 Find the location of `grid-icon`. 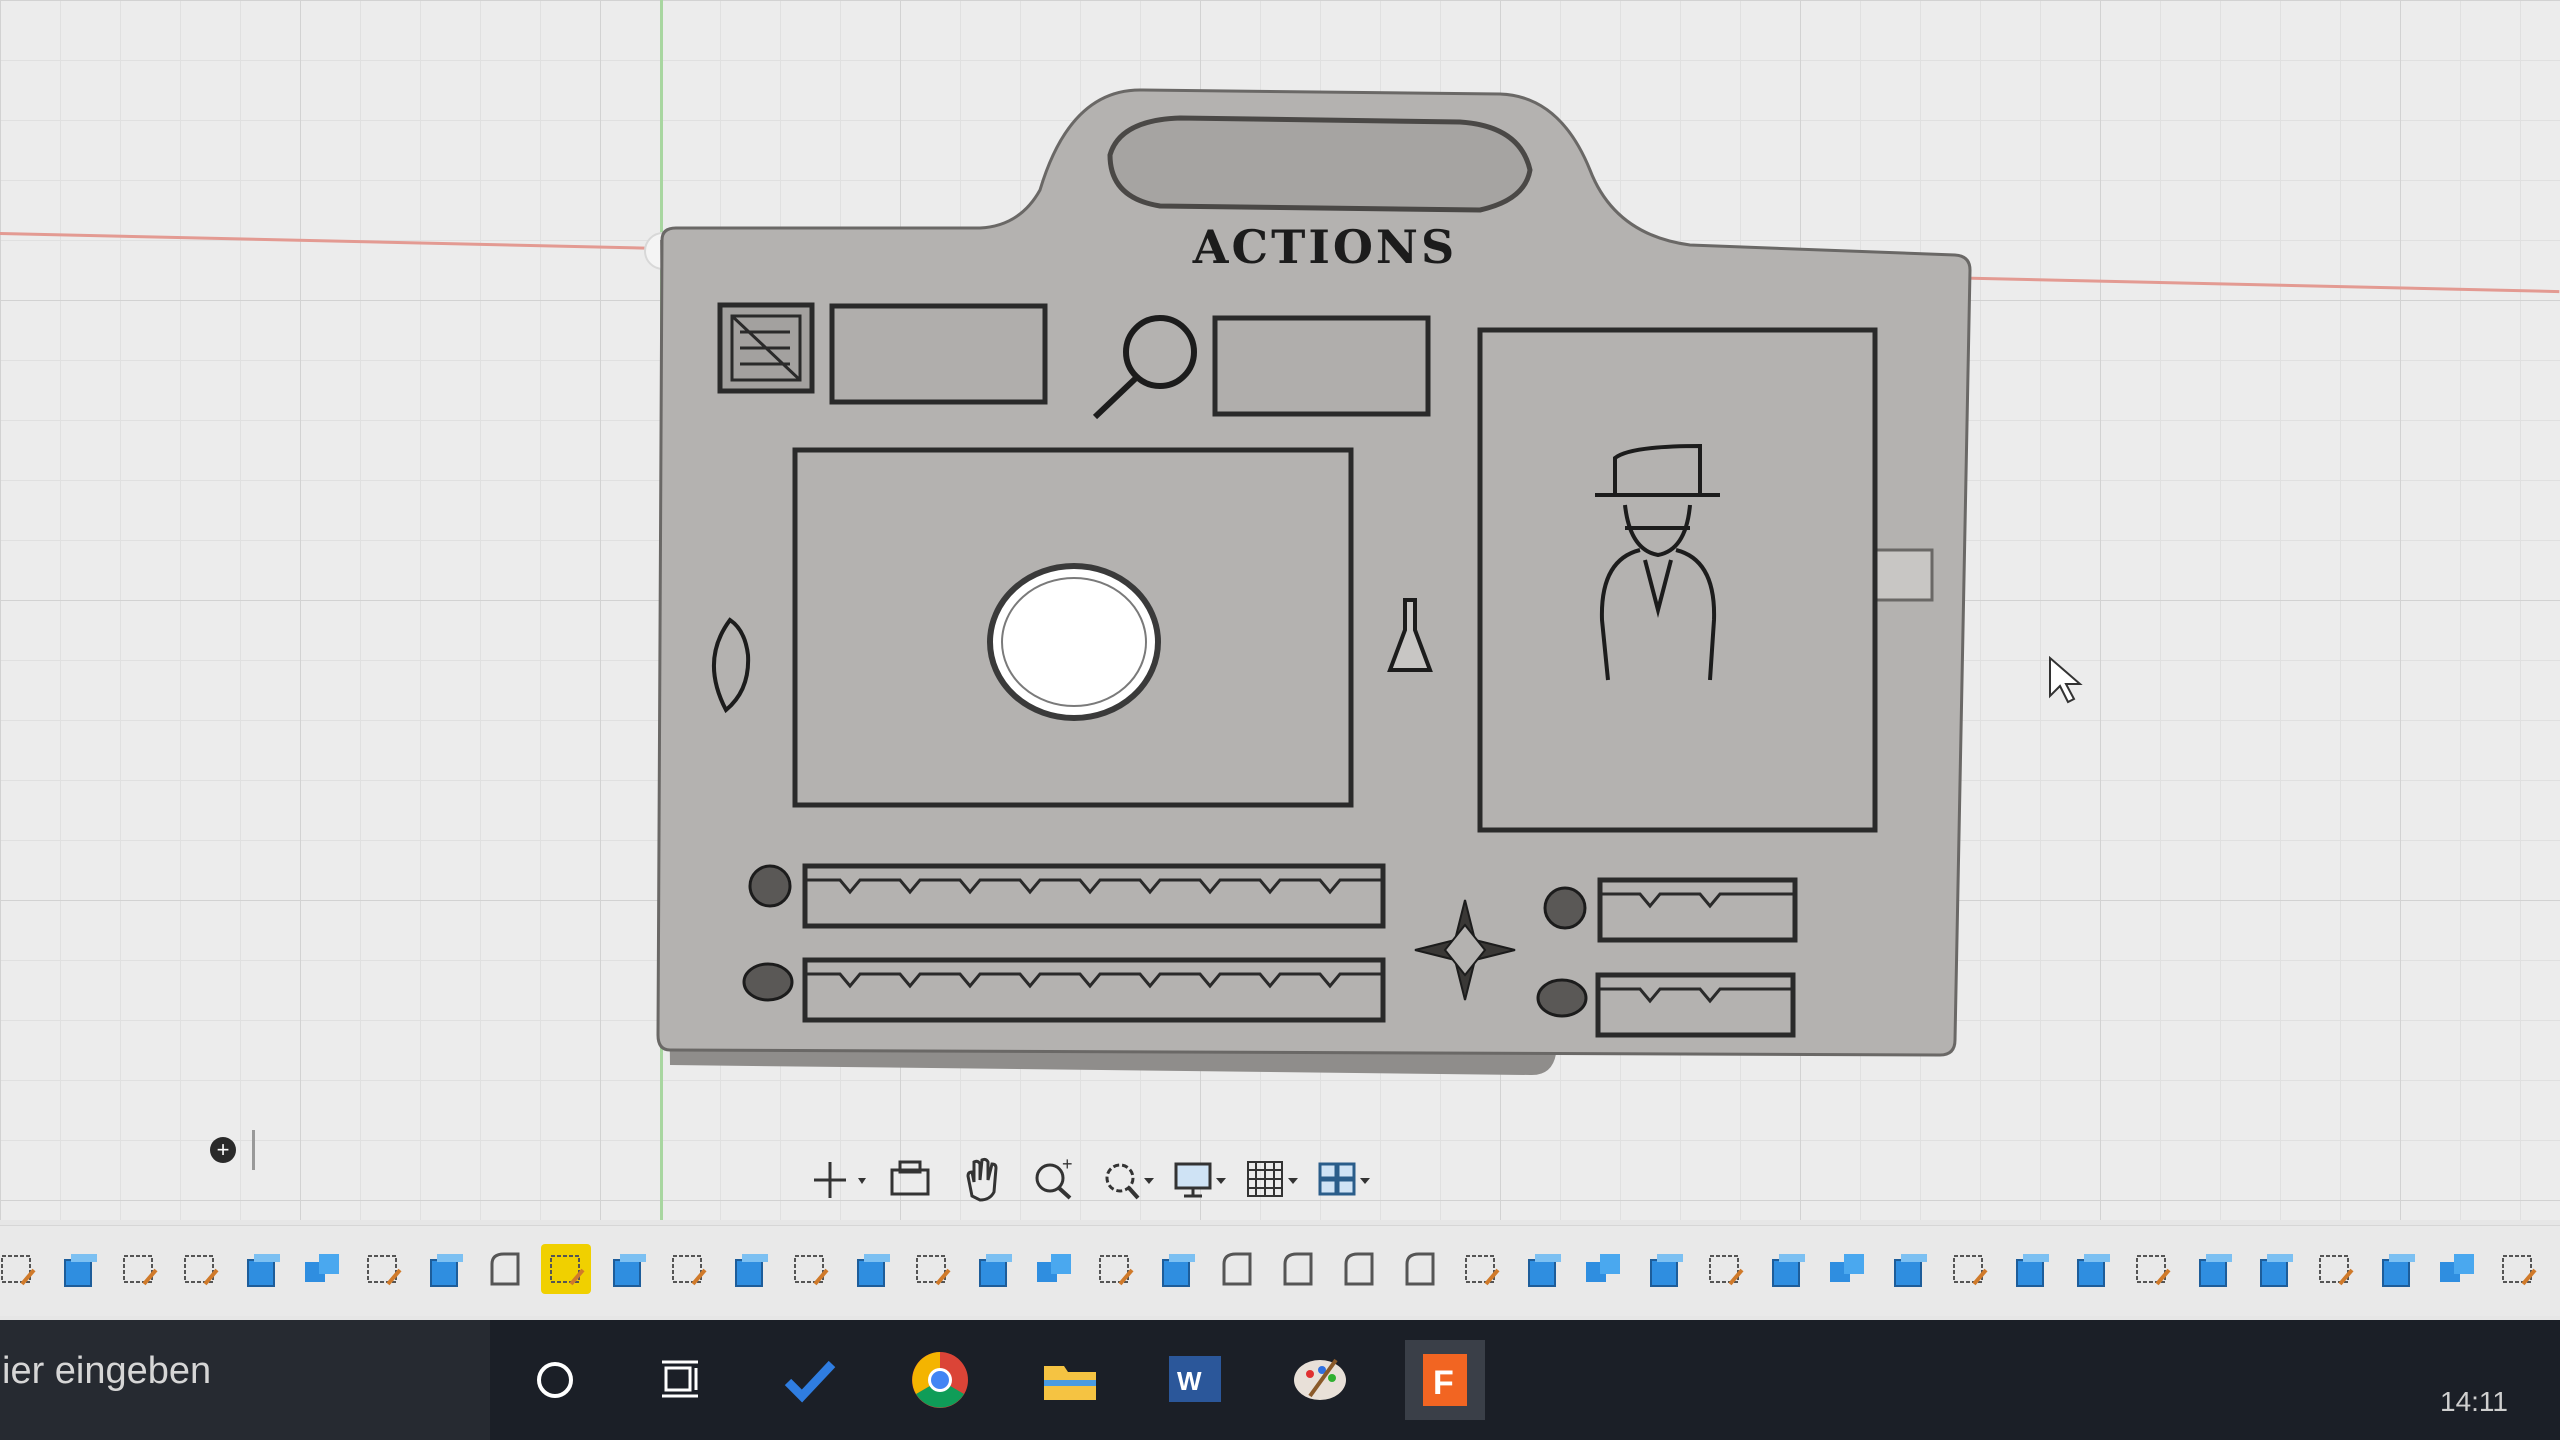

grid-icon is located at coordinates (1271, 1180).